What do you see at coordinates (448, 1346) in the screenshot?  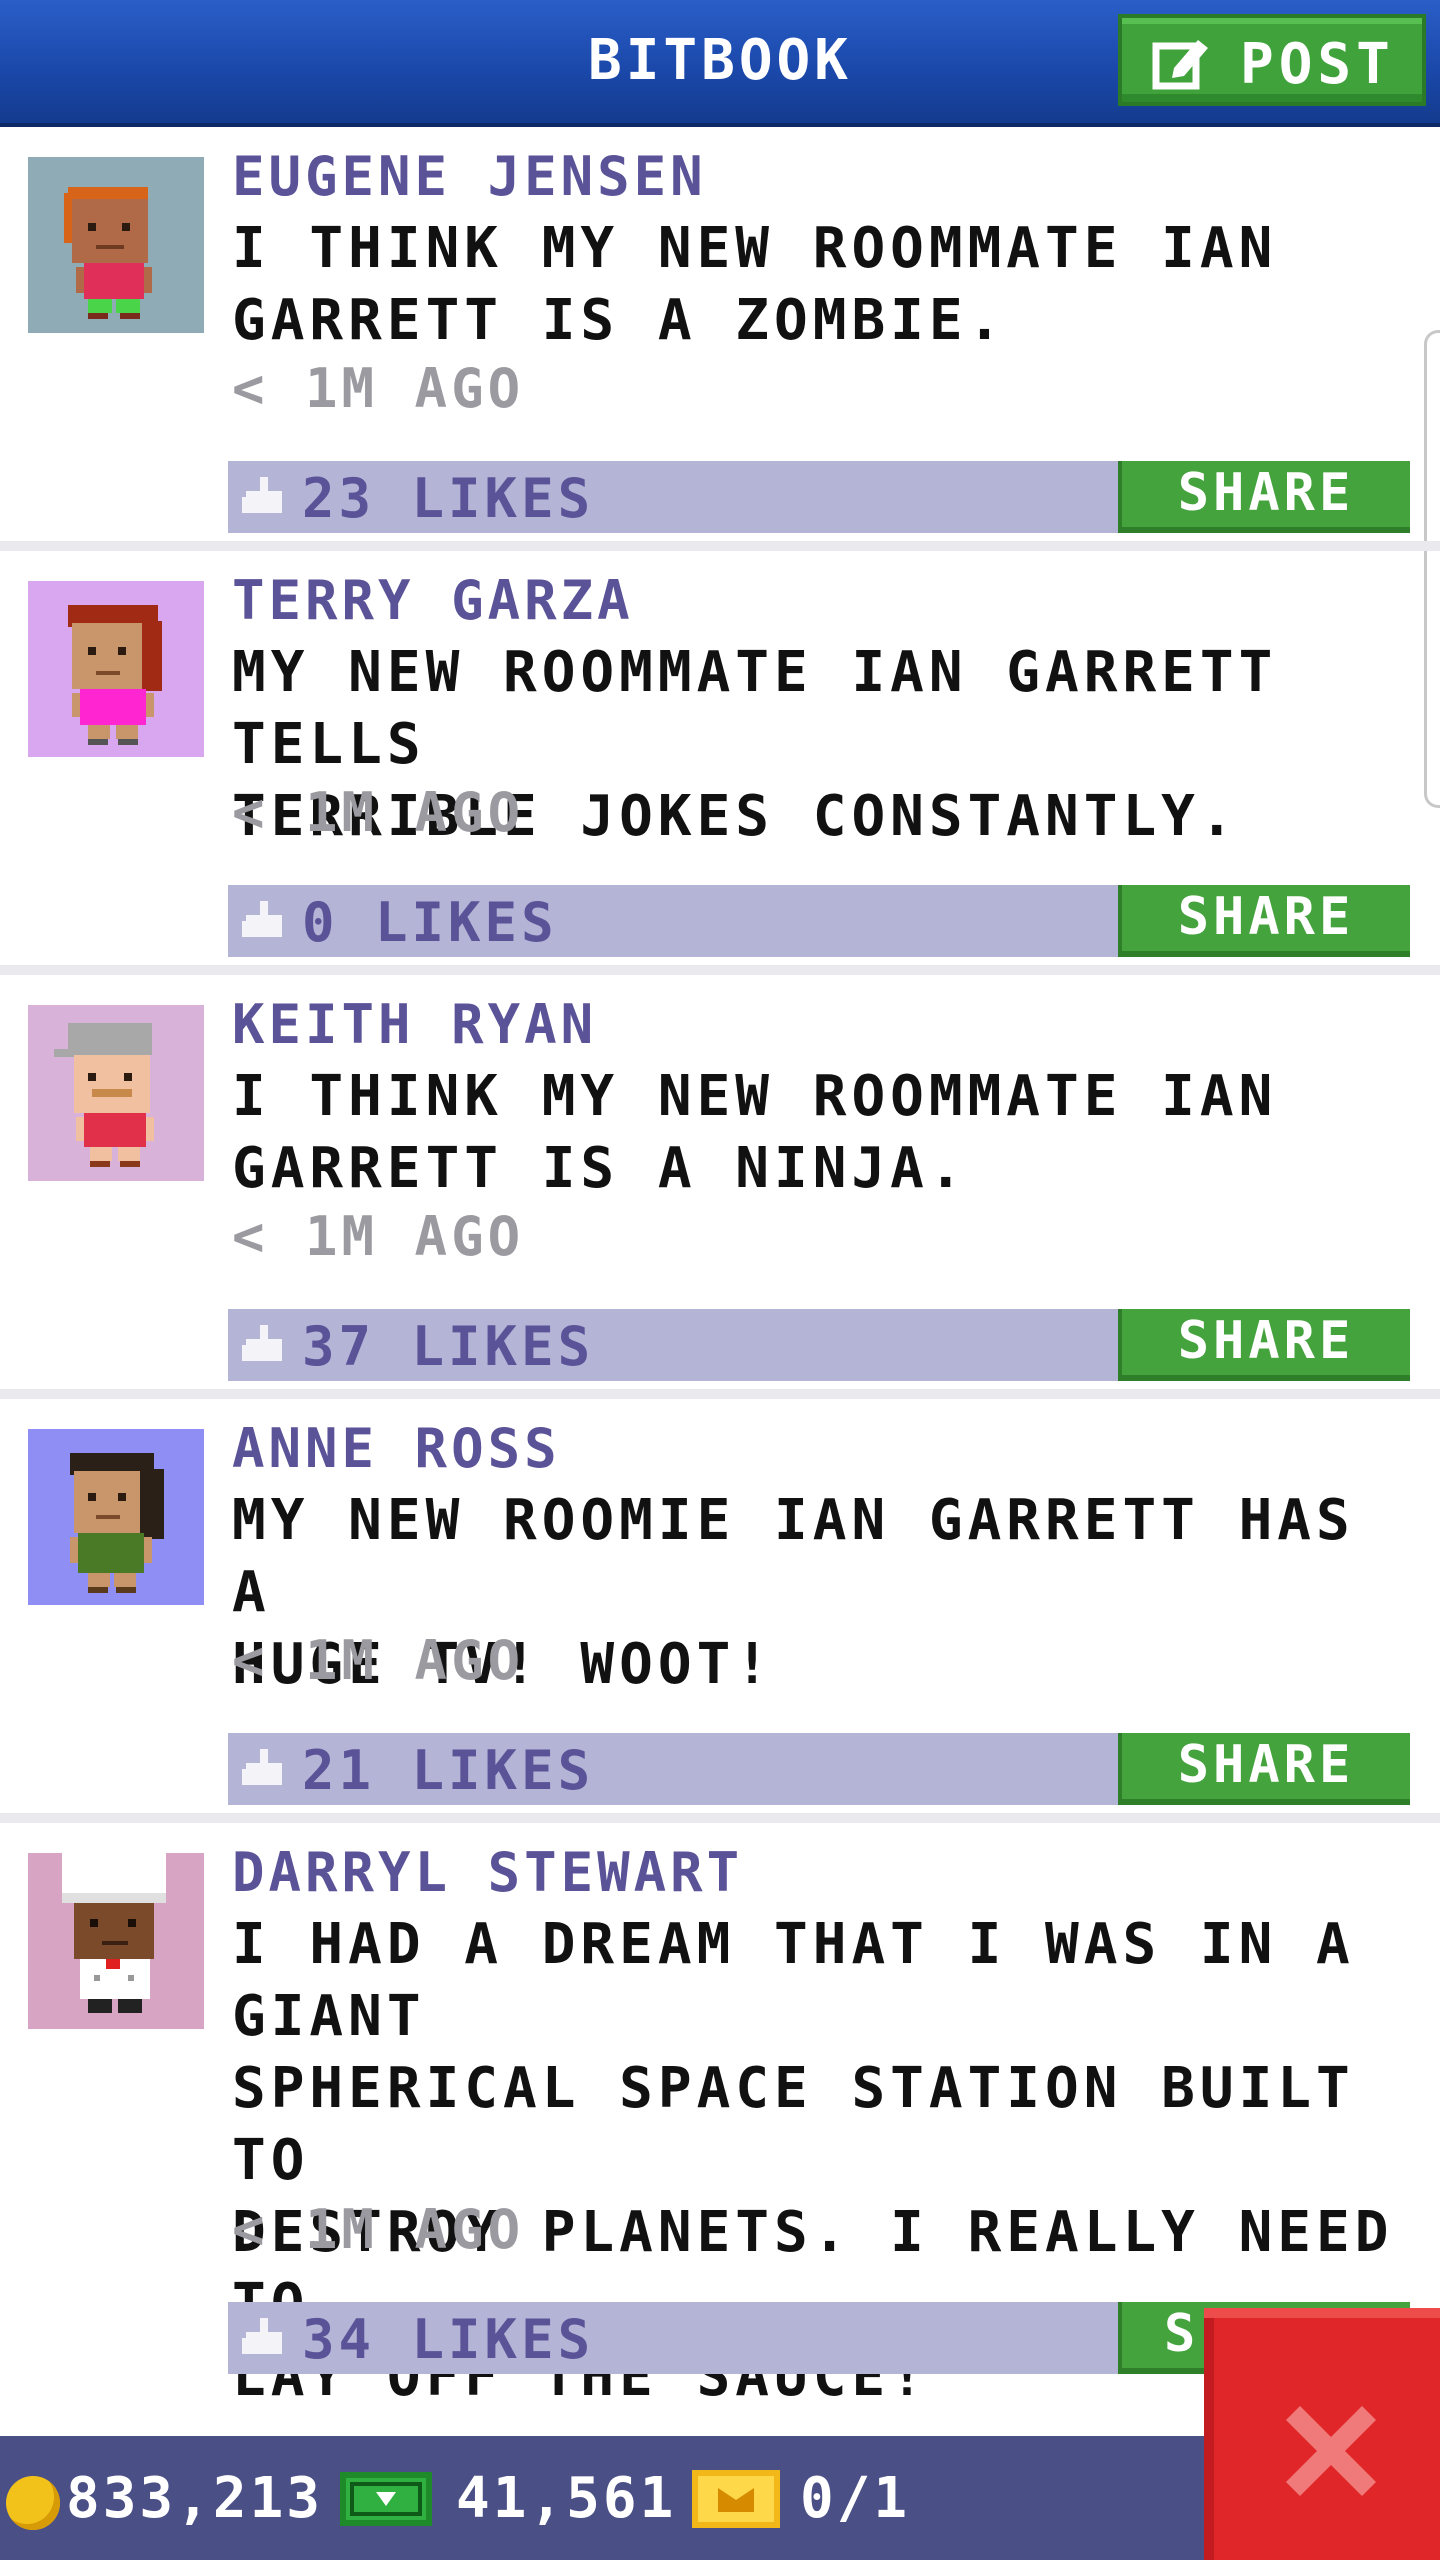 I see `like-count: 37 LIKES` at bounding box center [448, 1346].